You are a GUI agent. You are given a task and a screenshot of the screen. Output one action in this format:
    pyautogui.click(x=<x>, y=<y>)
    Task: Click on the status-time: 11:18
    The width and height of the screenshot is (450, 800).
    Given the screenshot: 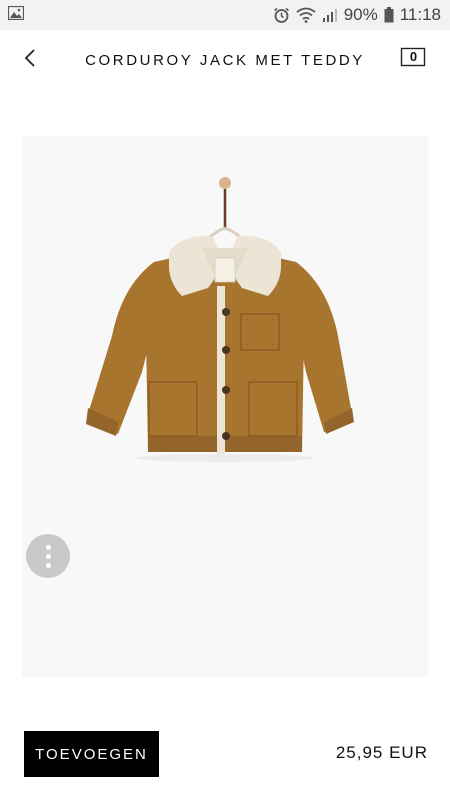 What is the action you would take?
    pyautogui.click(x=420, y=14)
    